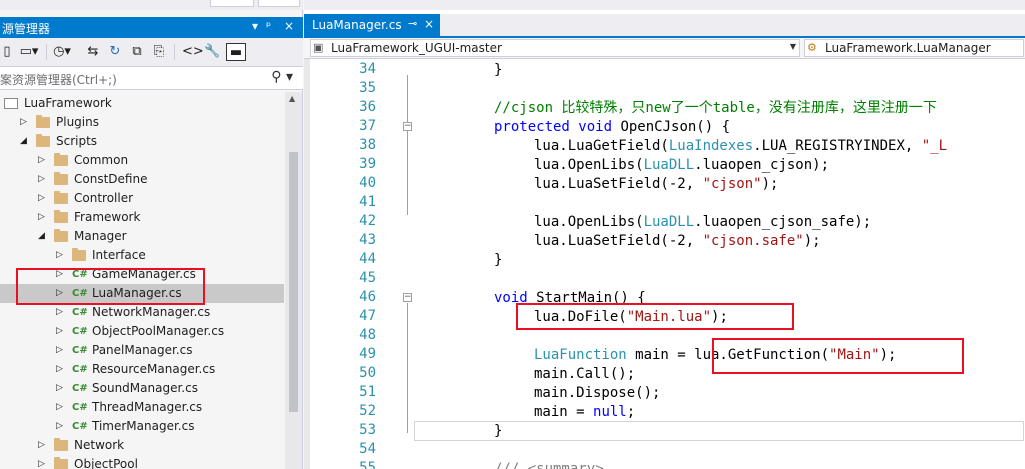 The width and height of the screenshot is (1025, 469). Describe the element at coordinates (255, 26) in the screenshot. I see `dropdown-icon: ▾` at that location.